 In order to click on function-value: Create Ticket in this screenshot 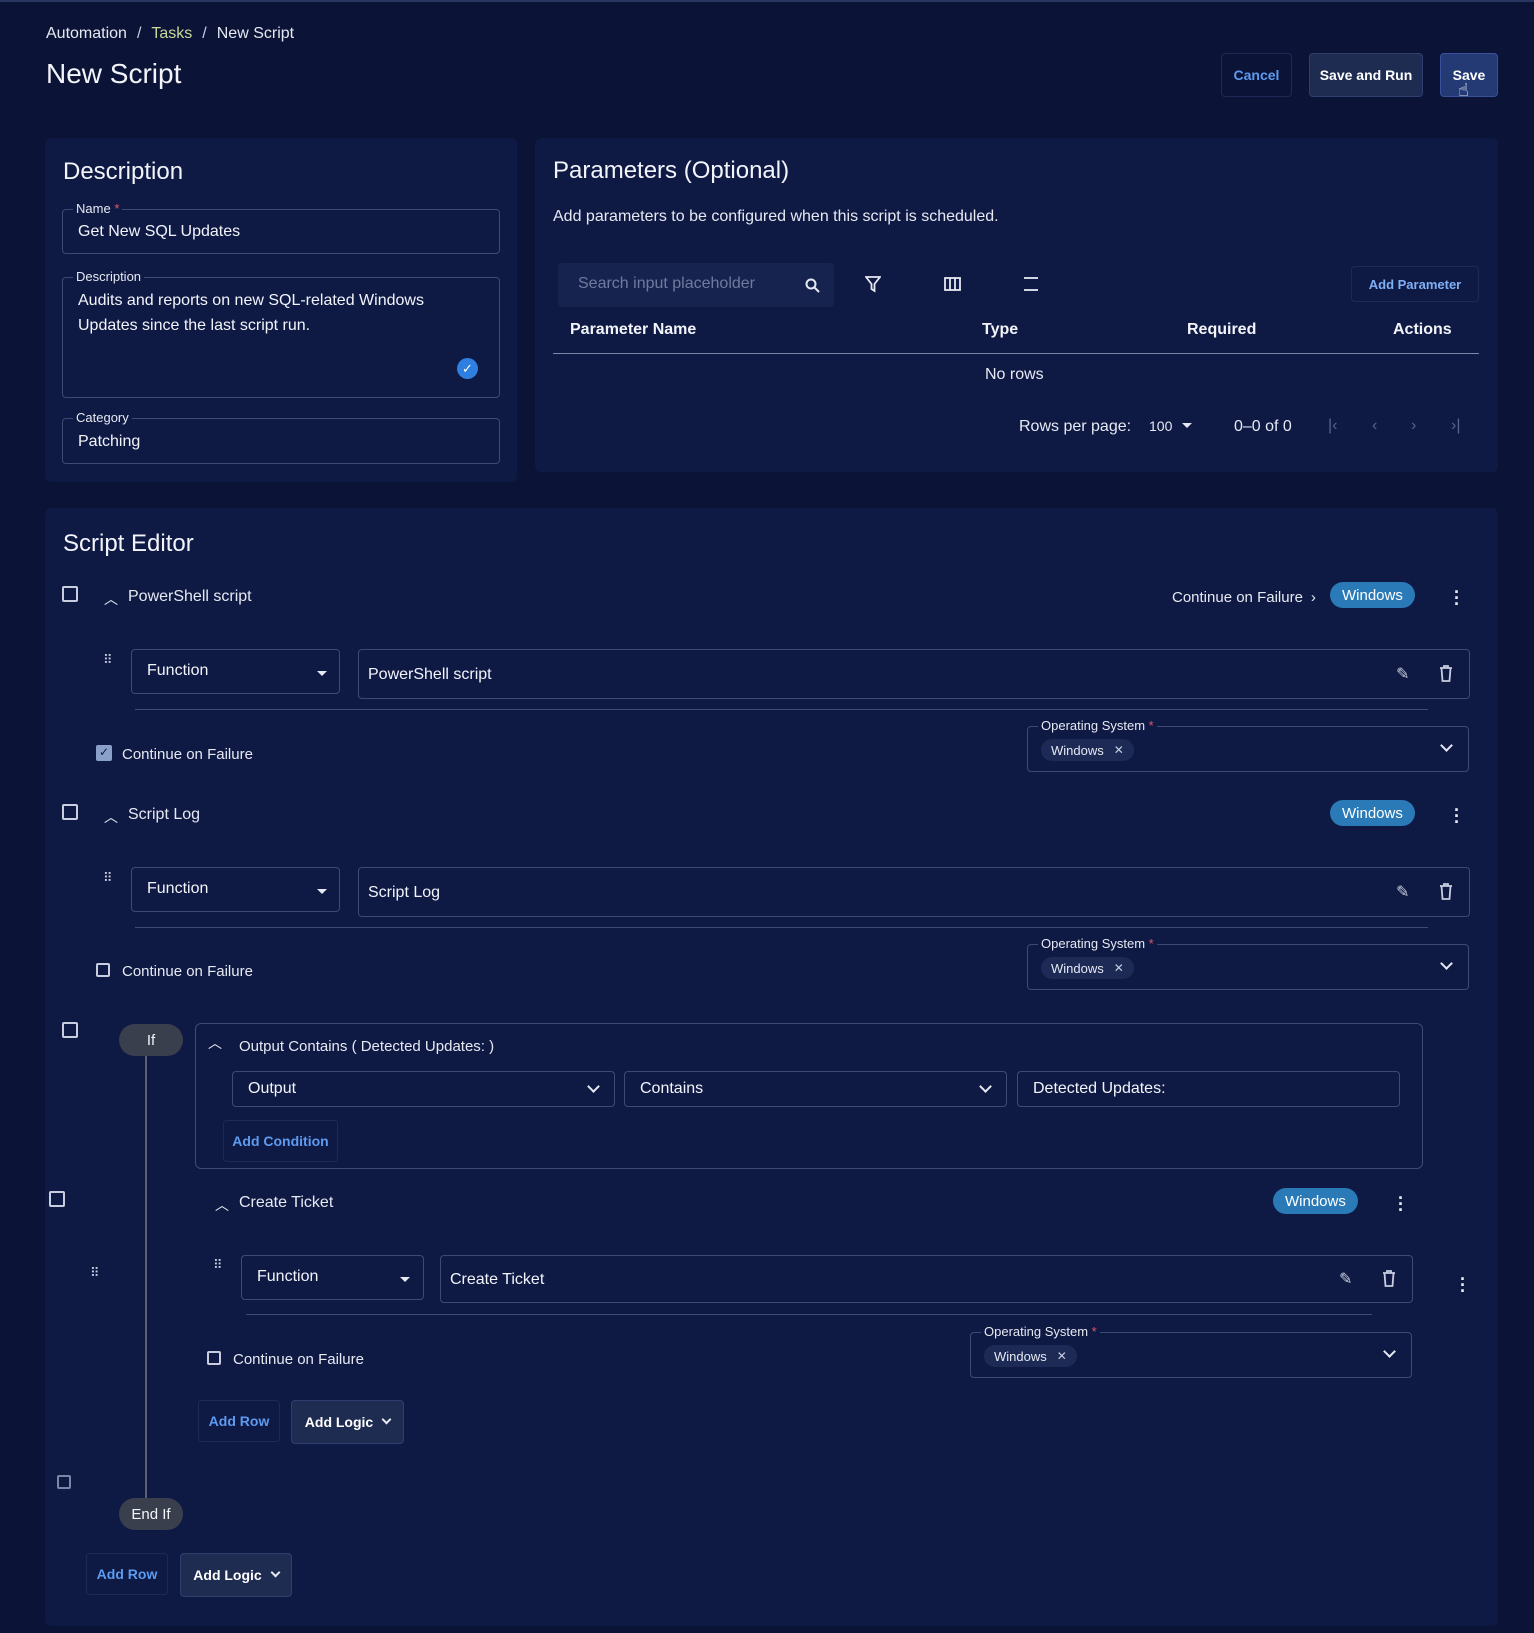, I will do `click(497, 1279)`.